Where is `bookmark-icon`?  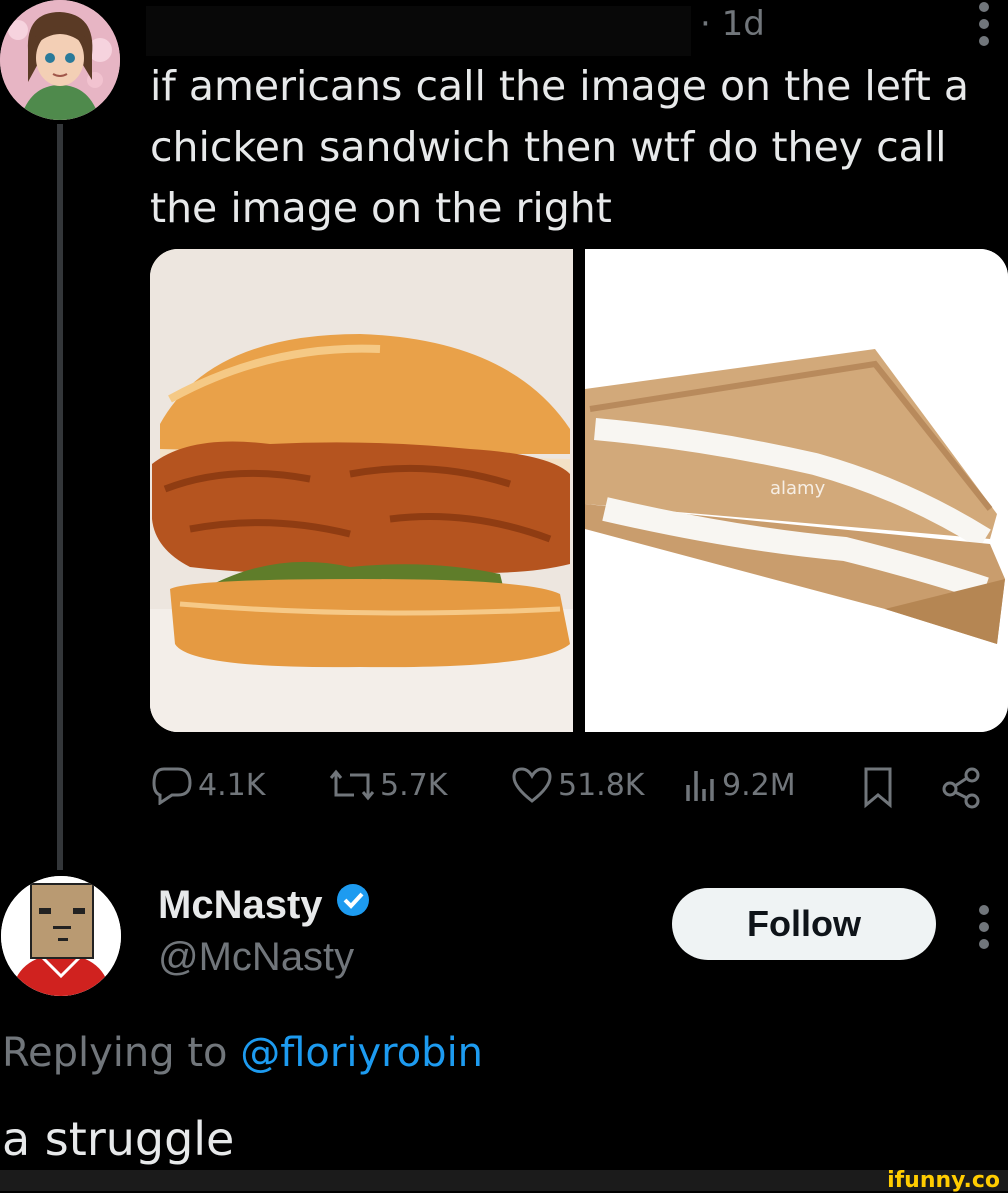
bookmark-icon is located at coordinates (878, 787).